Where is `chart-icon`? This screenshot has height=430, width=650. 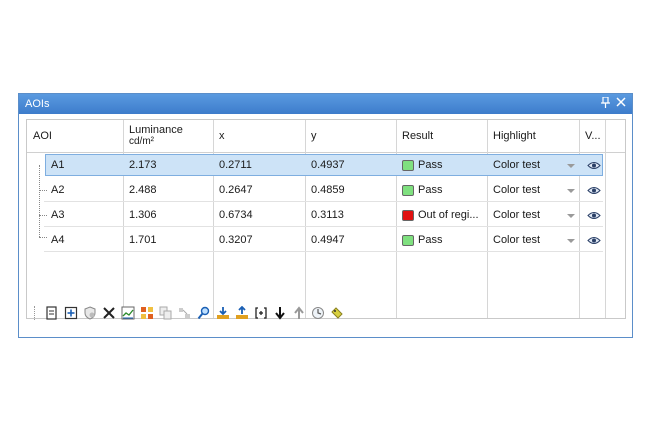 chart-icon is located at coordinates (128, 313).